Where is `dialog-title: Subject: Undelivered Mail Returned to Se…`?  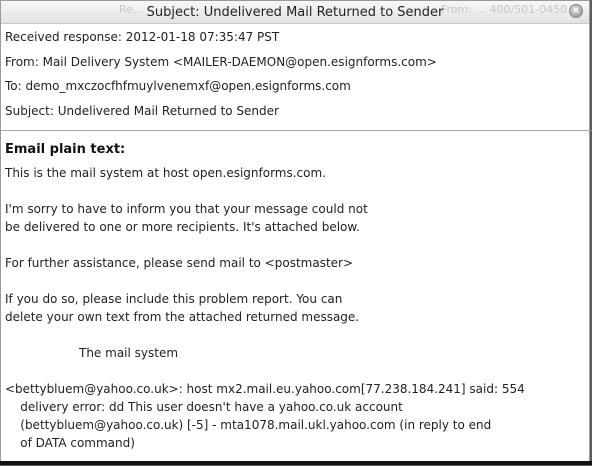 dialog-title: Subject: Undelivered Mail Returned to Se… is located at coordinates (295, 12).